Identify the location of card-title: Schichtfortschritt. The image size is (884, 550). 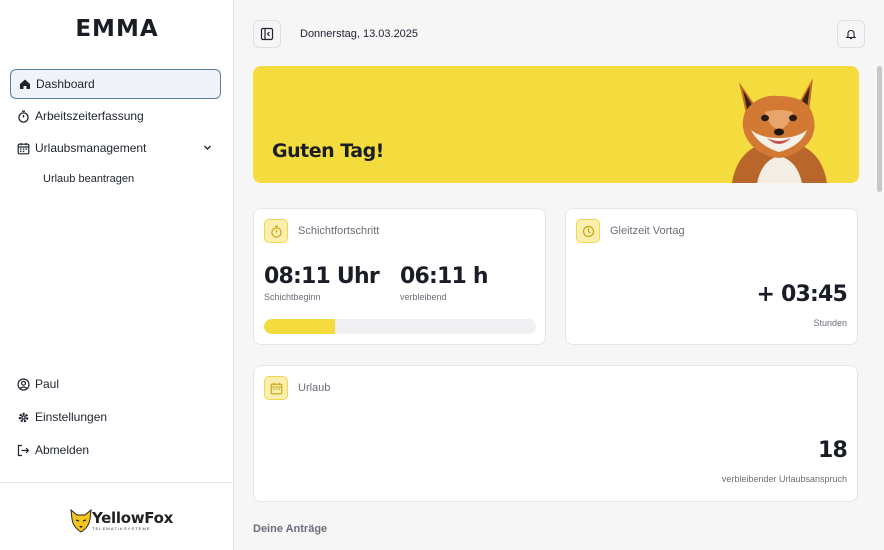
(339, 231).